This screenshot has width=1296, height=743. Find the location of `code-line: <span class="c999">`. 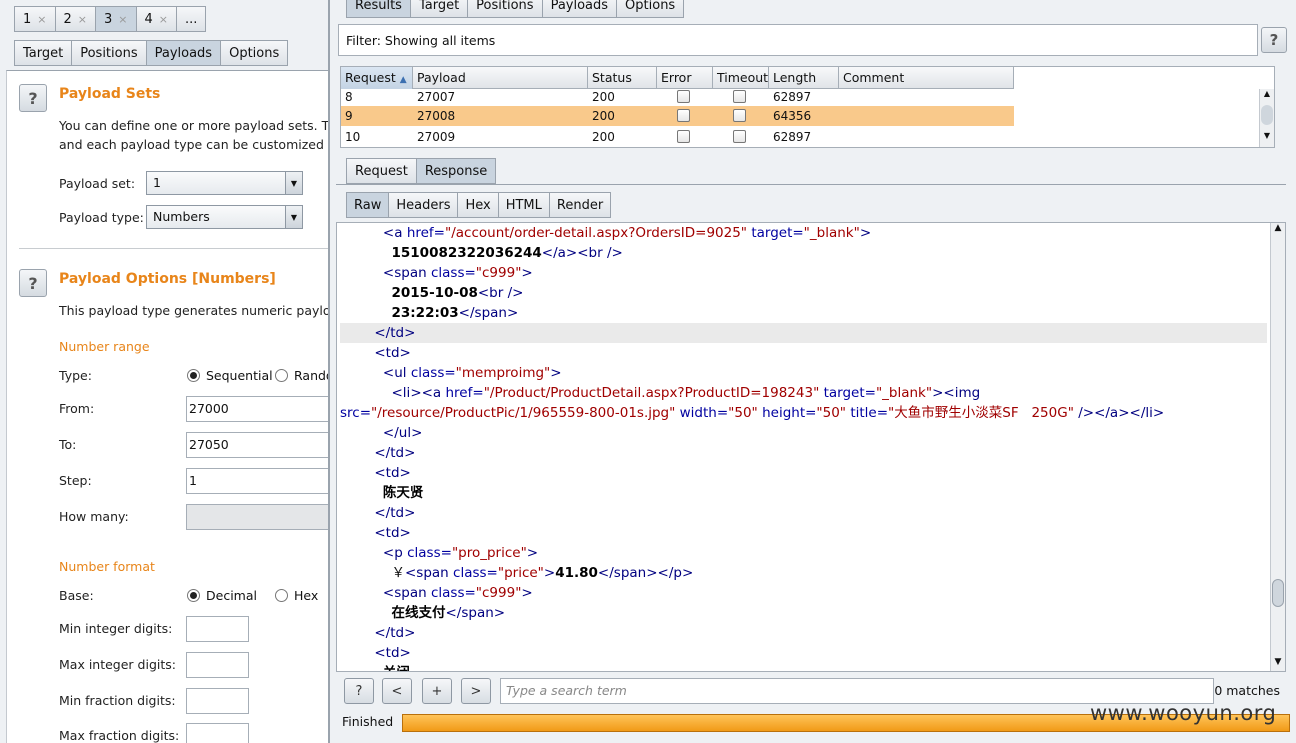

code-line: <span class="c999"> is located at coordinates (457, 593).